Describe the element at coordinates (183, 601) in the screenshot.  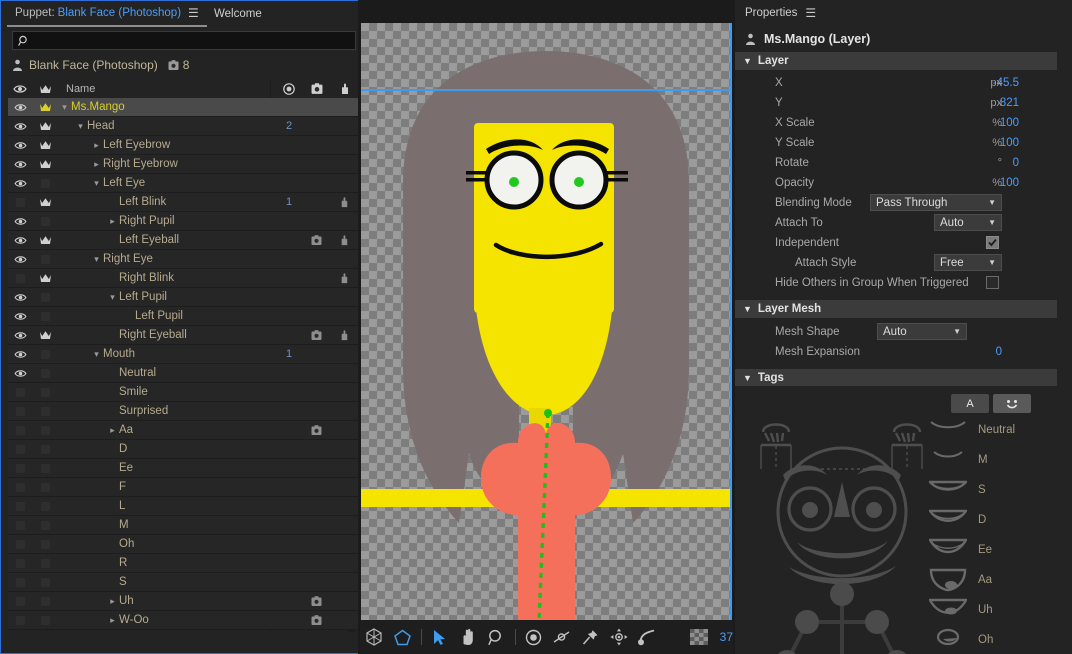
I see `table-row: ▸ Uh` at that location.